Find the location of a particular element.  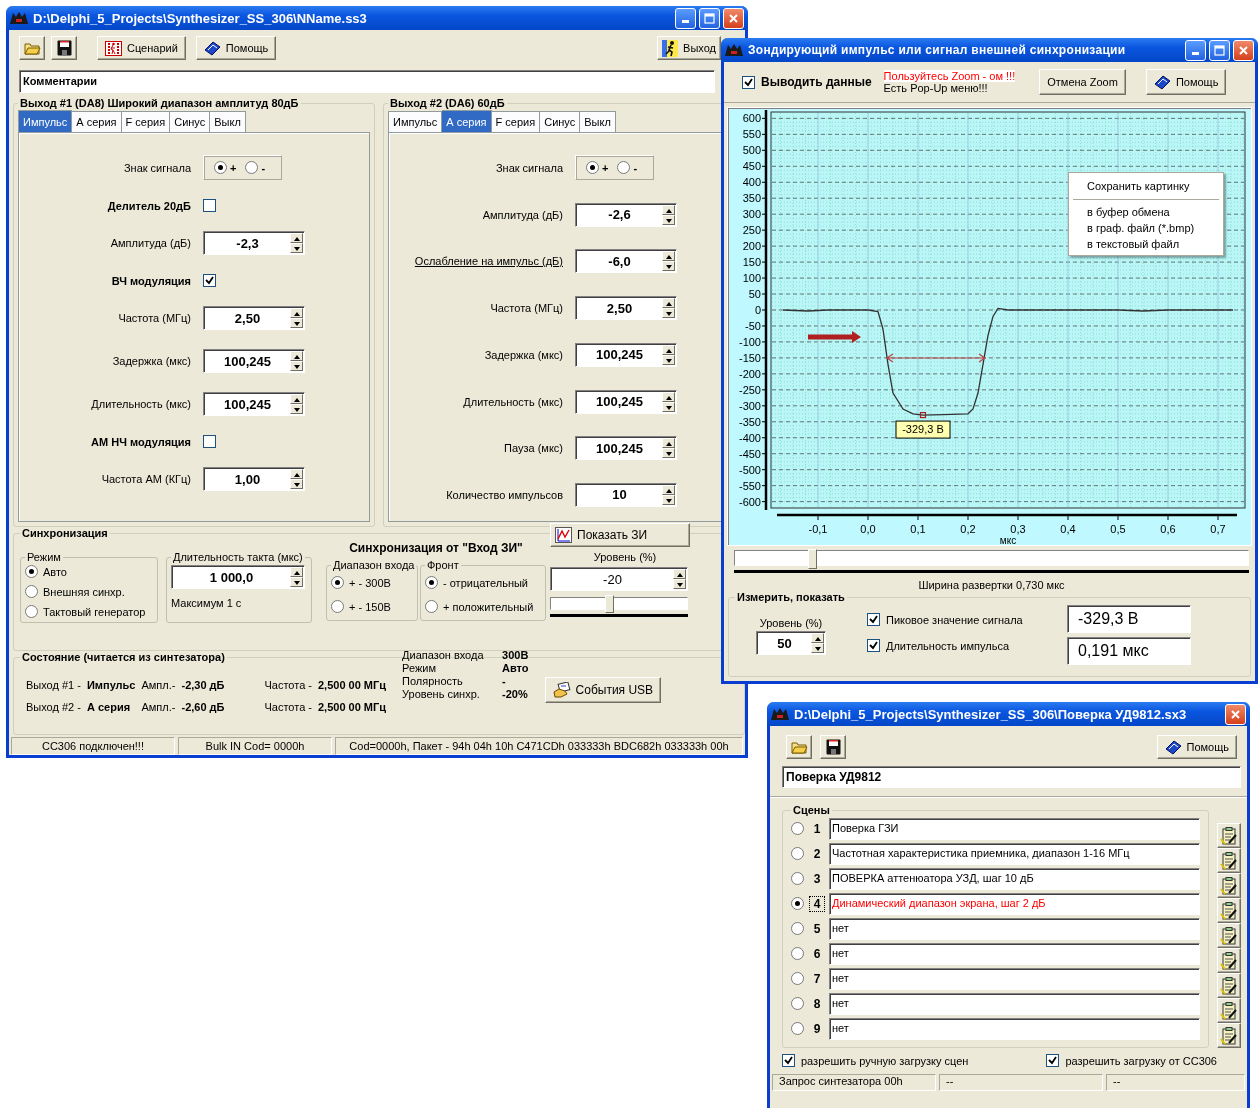

menu-item: в граф. файл (*.bmp) is located at coordinates (1146, 228).